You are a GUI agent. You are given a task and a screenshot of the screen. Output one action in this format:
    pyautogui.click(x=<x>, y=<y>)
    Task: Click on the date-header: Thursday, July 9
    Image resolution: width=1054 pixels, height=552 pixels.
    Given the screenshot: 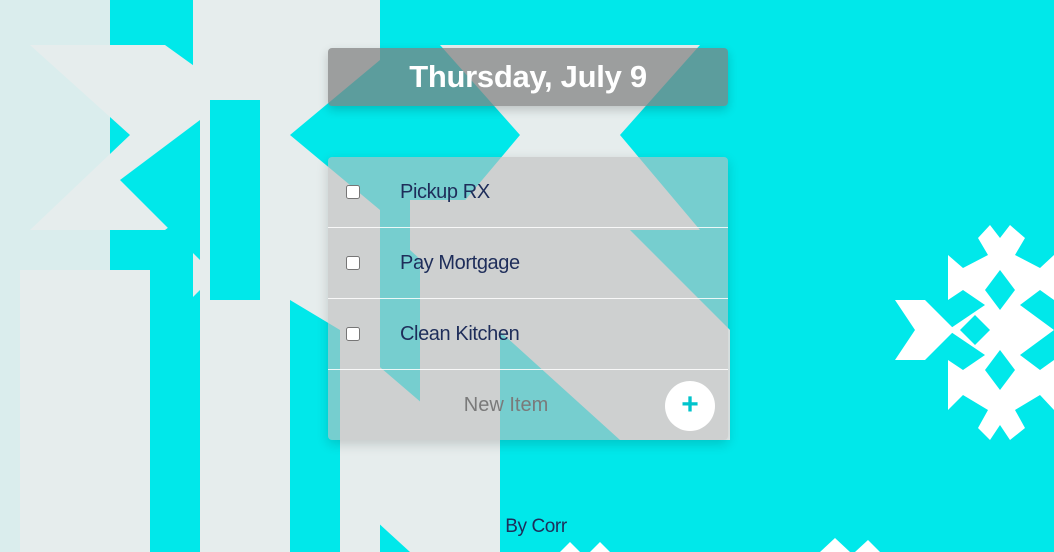 What is the action you would take?
    pyautogui.click(x=528, y=77)
    